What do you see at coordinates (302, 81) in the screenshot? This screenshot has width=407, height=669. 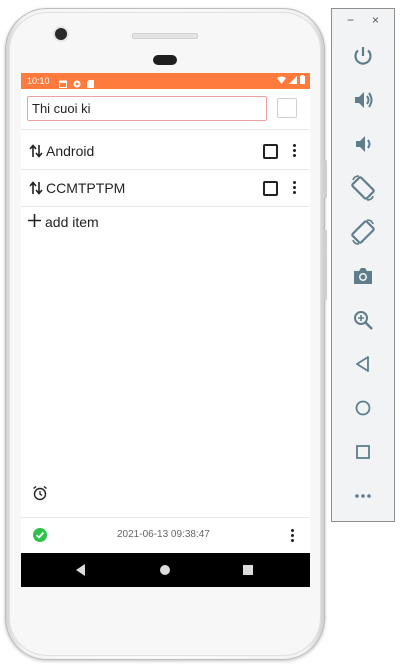 I see `battery-icon` at bounding box center [302, 81].